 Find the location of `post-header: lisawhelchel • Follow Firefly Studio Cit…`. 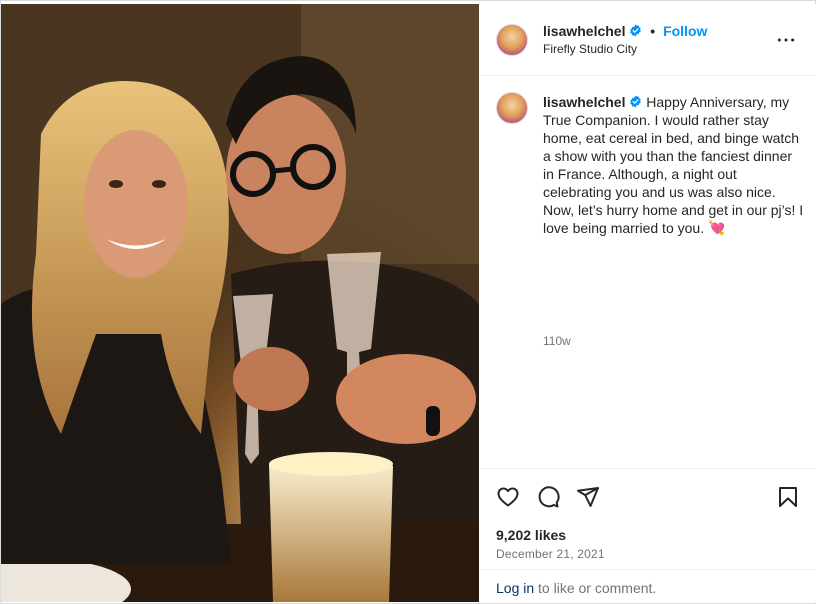

post-header: lisawhelchel • Follow Firefly Studio Cit… is located at coordinates (648, 40).